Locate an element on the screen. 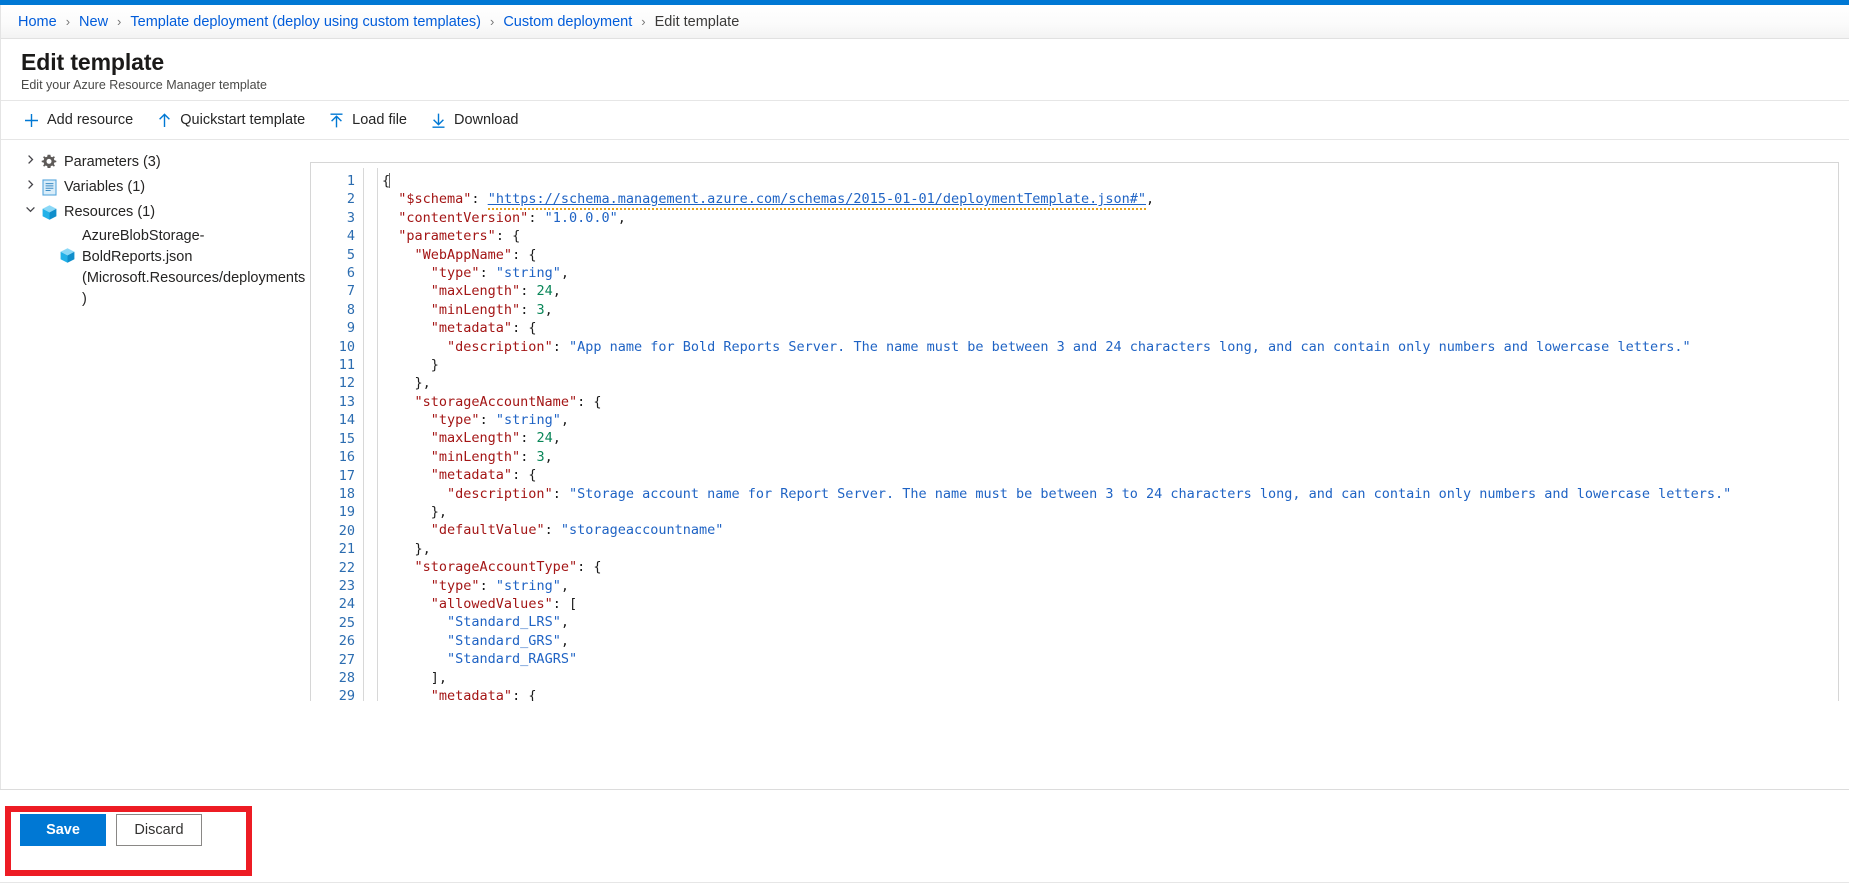 The image size is (1849, 888). code-line: "metadata": { is located at coordinates (1110, 694).